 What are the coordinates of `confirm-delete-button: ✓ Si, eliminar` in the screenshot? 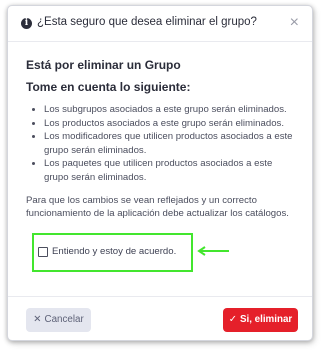 It's located at (260, 320).